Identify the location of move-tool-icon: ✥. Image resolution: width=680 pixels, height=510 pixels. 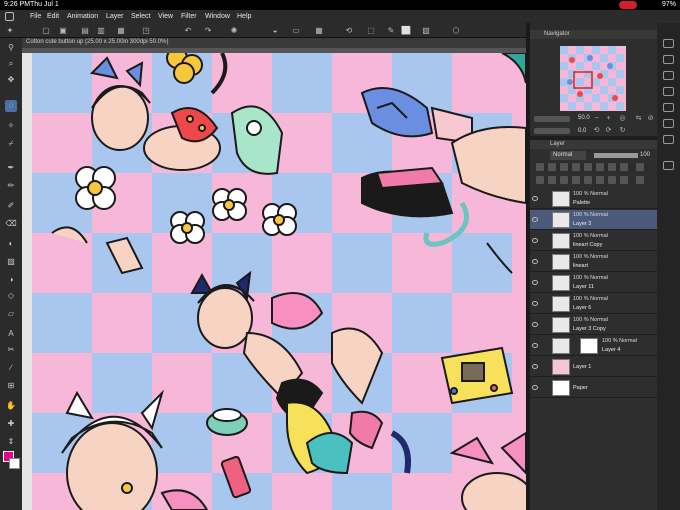
(11, 80).